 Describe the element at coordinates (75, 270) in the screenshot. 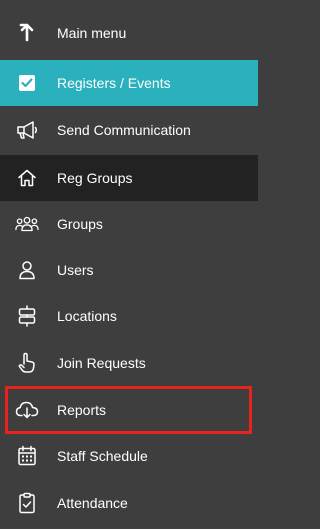

I see `menu-item-label: Users` at that location.